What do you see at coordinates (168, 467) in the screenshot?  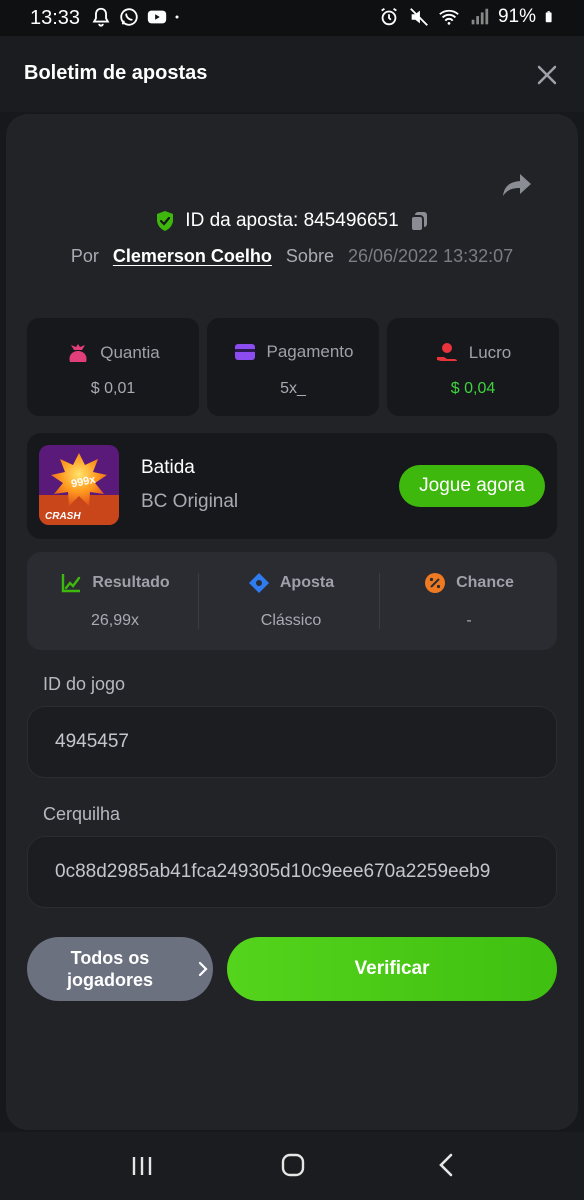 I see `game-name: Batida` at bounding box center [168, 467].